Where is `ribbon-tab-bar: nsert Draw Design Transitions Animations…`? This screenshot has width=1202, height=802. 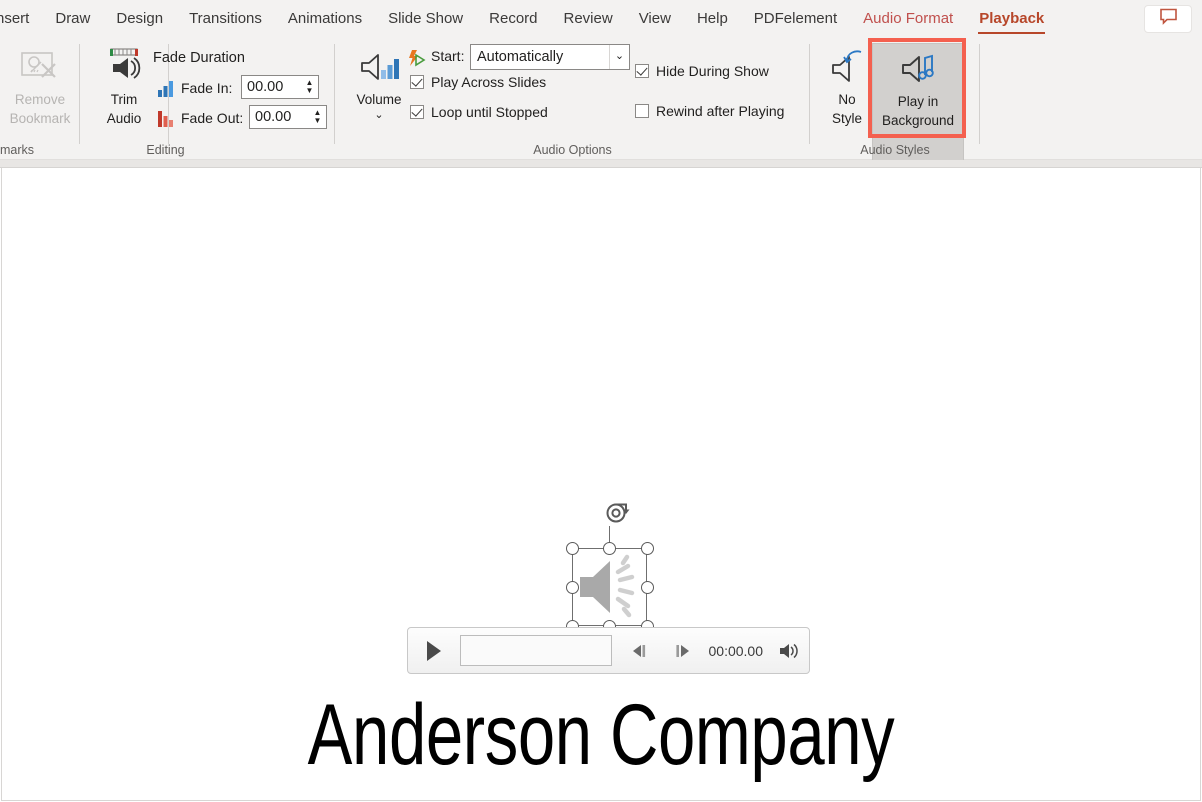
ribbon-tab-bar: nsert Draw Design Transitions Animations… is located at coordinates (601, 19).